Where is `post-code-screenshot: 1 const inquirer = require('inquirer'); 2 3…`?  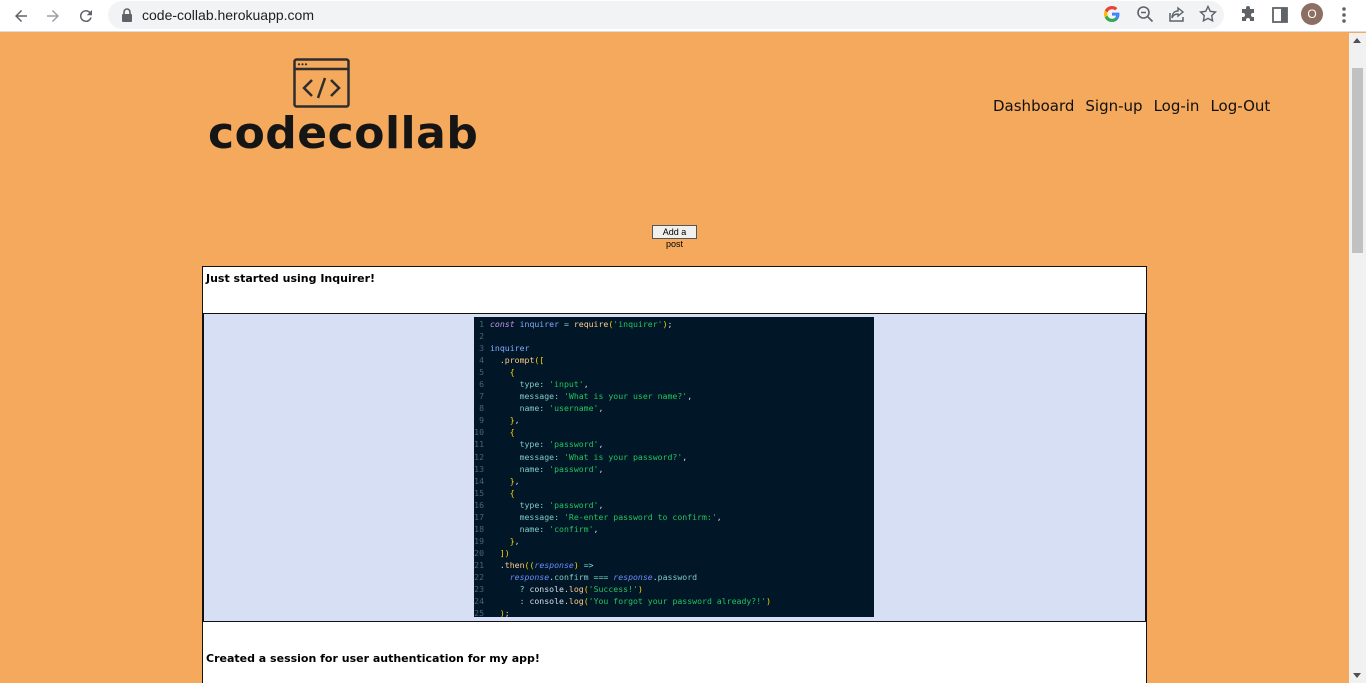 post-code-screenshot: 1 const inquirer = require('inquirer'); 2 3… is located at coordinates (674, 467).